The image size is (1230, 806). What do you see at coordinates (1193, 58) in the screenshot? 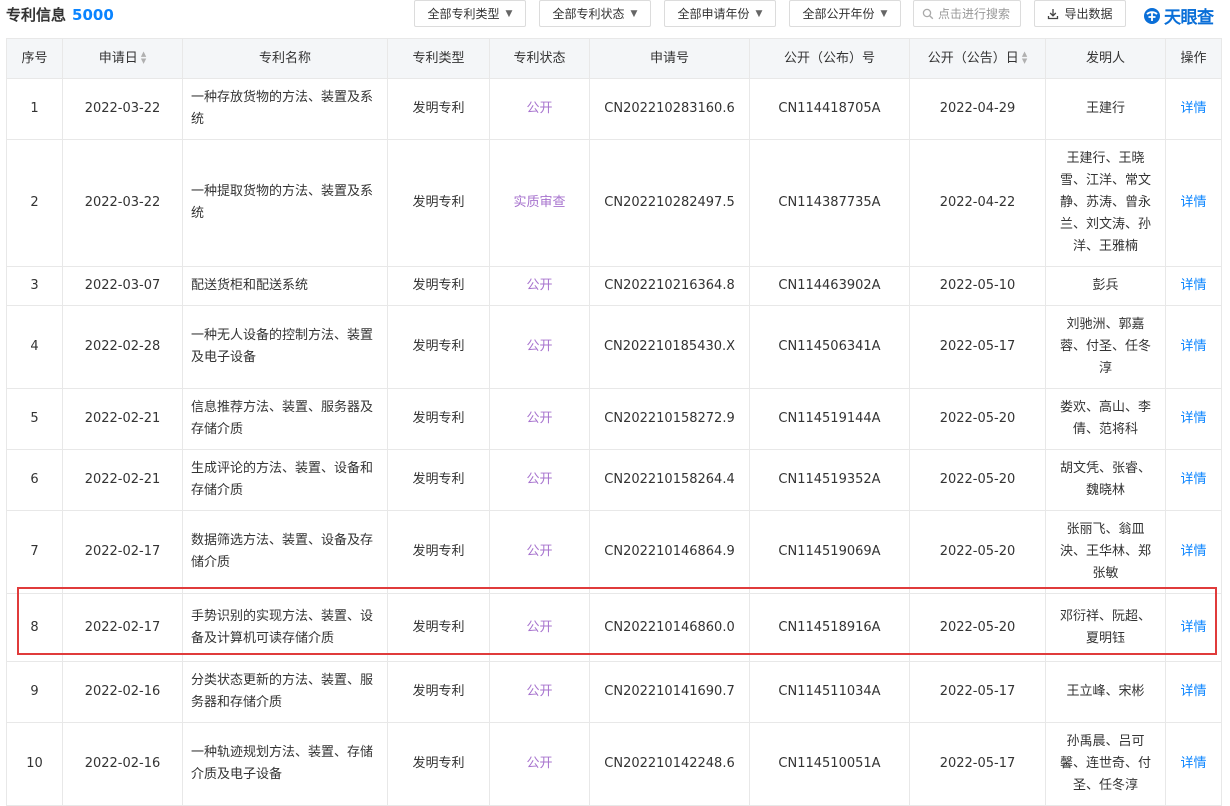
I see `column-header-label: 操作` at bounding box center [1193, 58].